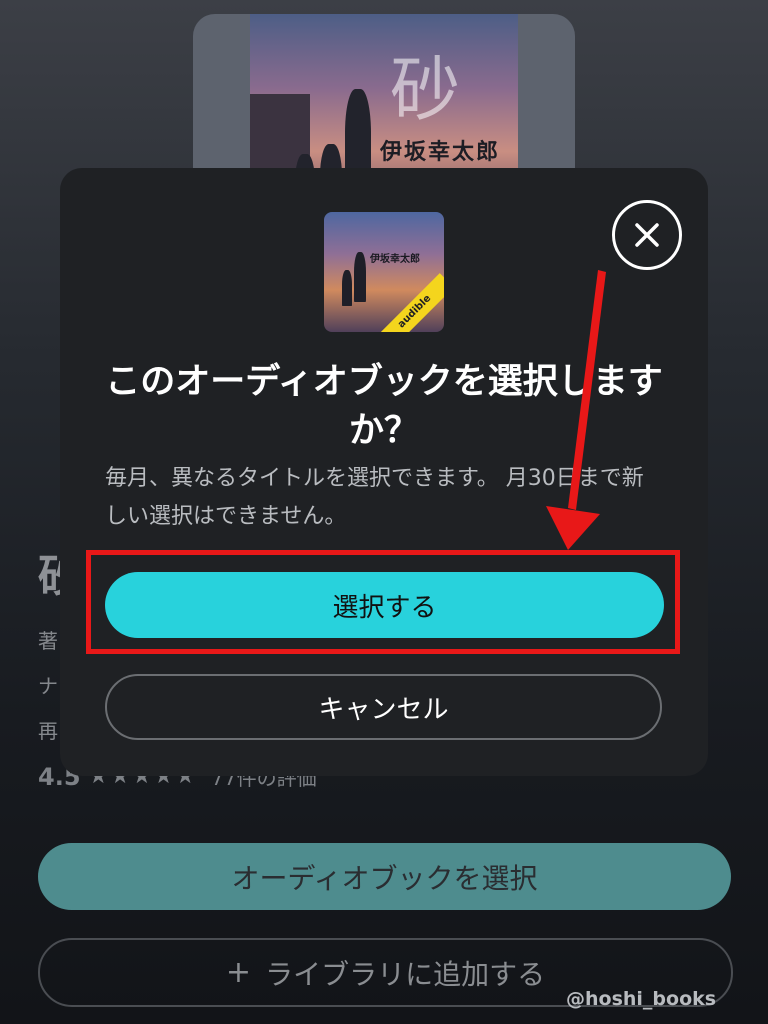 Image resolution: width=768 pixels, height=1024 pixels. Describe the element at coordinates (384, 876) in the screenshot. I see `select-audiobook-button: オーディオブックを選択` at that location.